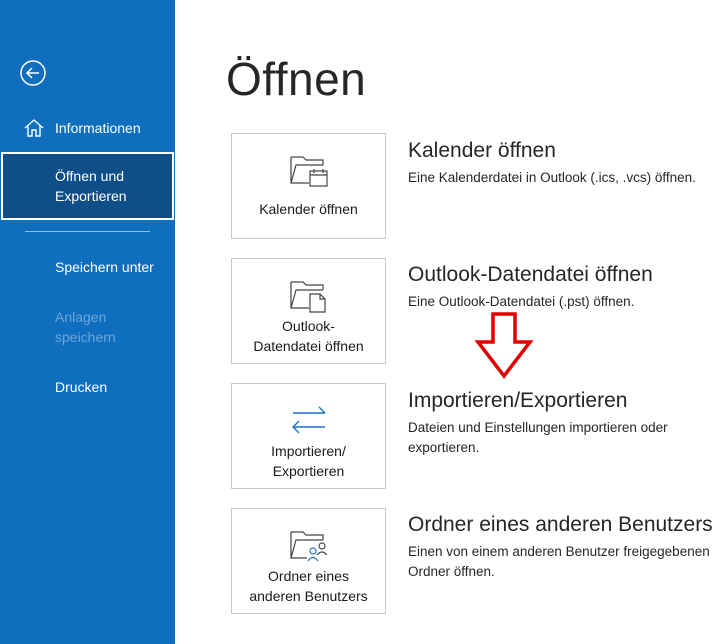 Image resolution: width=727 pixels, height=644 pixels. I want to click on shared-folder-users-icon, so click(309, 545).